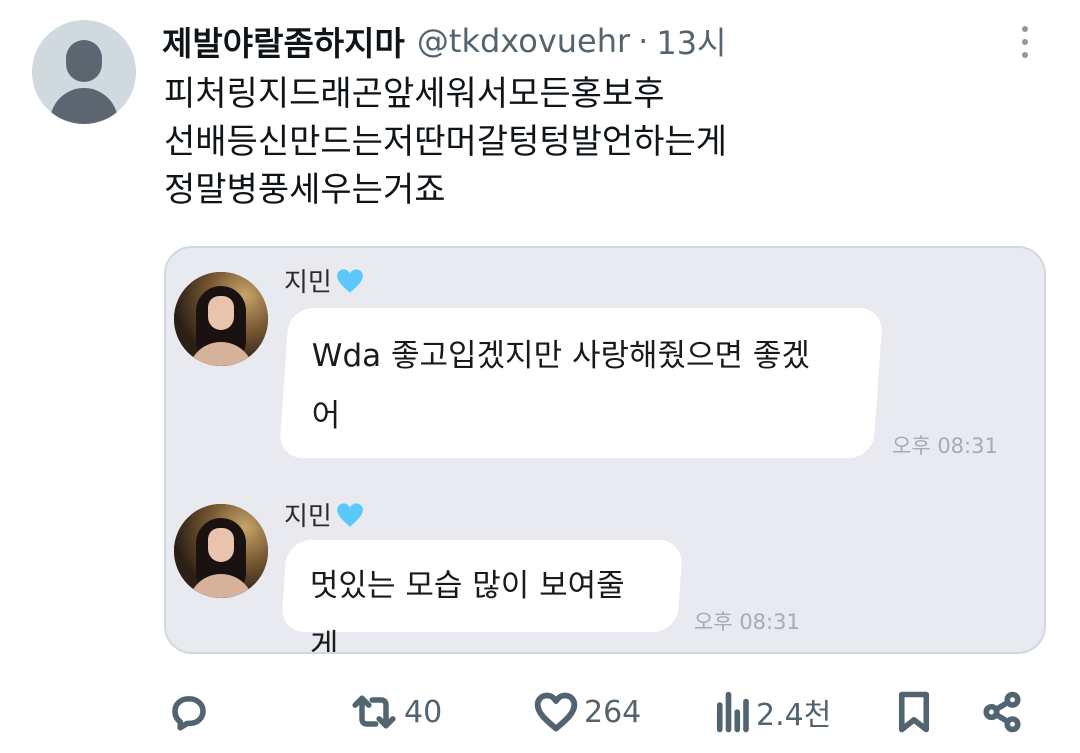  What do you see at coordinates (414, 94) in the screenshot?
I see `tweet-text-line: 피처링지드래곤앞세워서모든홍보후` at bounding box center [414, 94].